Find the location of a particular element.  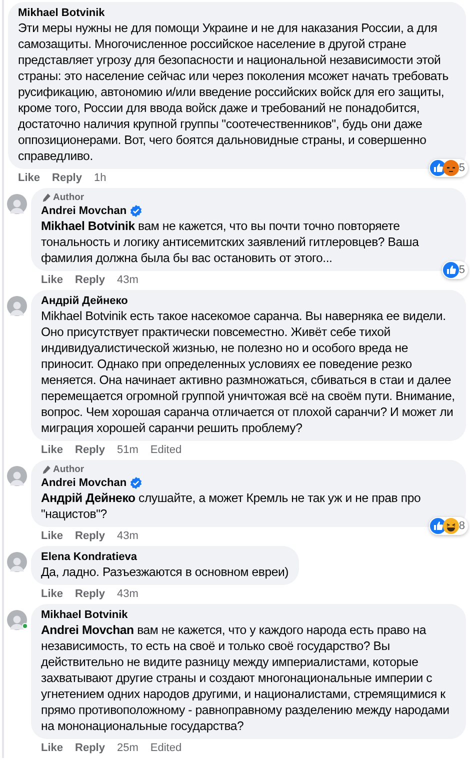

author-name: Elena Kondratieva is located at coordinates (89, 557).